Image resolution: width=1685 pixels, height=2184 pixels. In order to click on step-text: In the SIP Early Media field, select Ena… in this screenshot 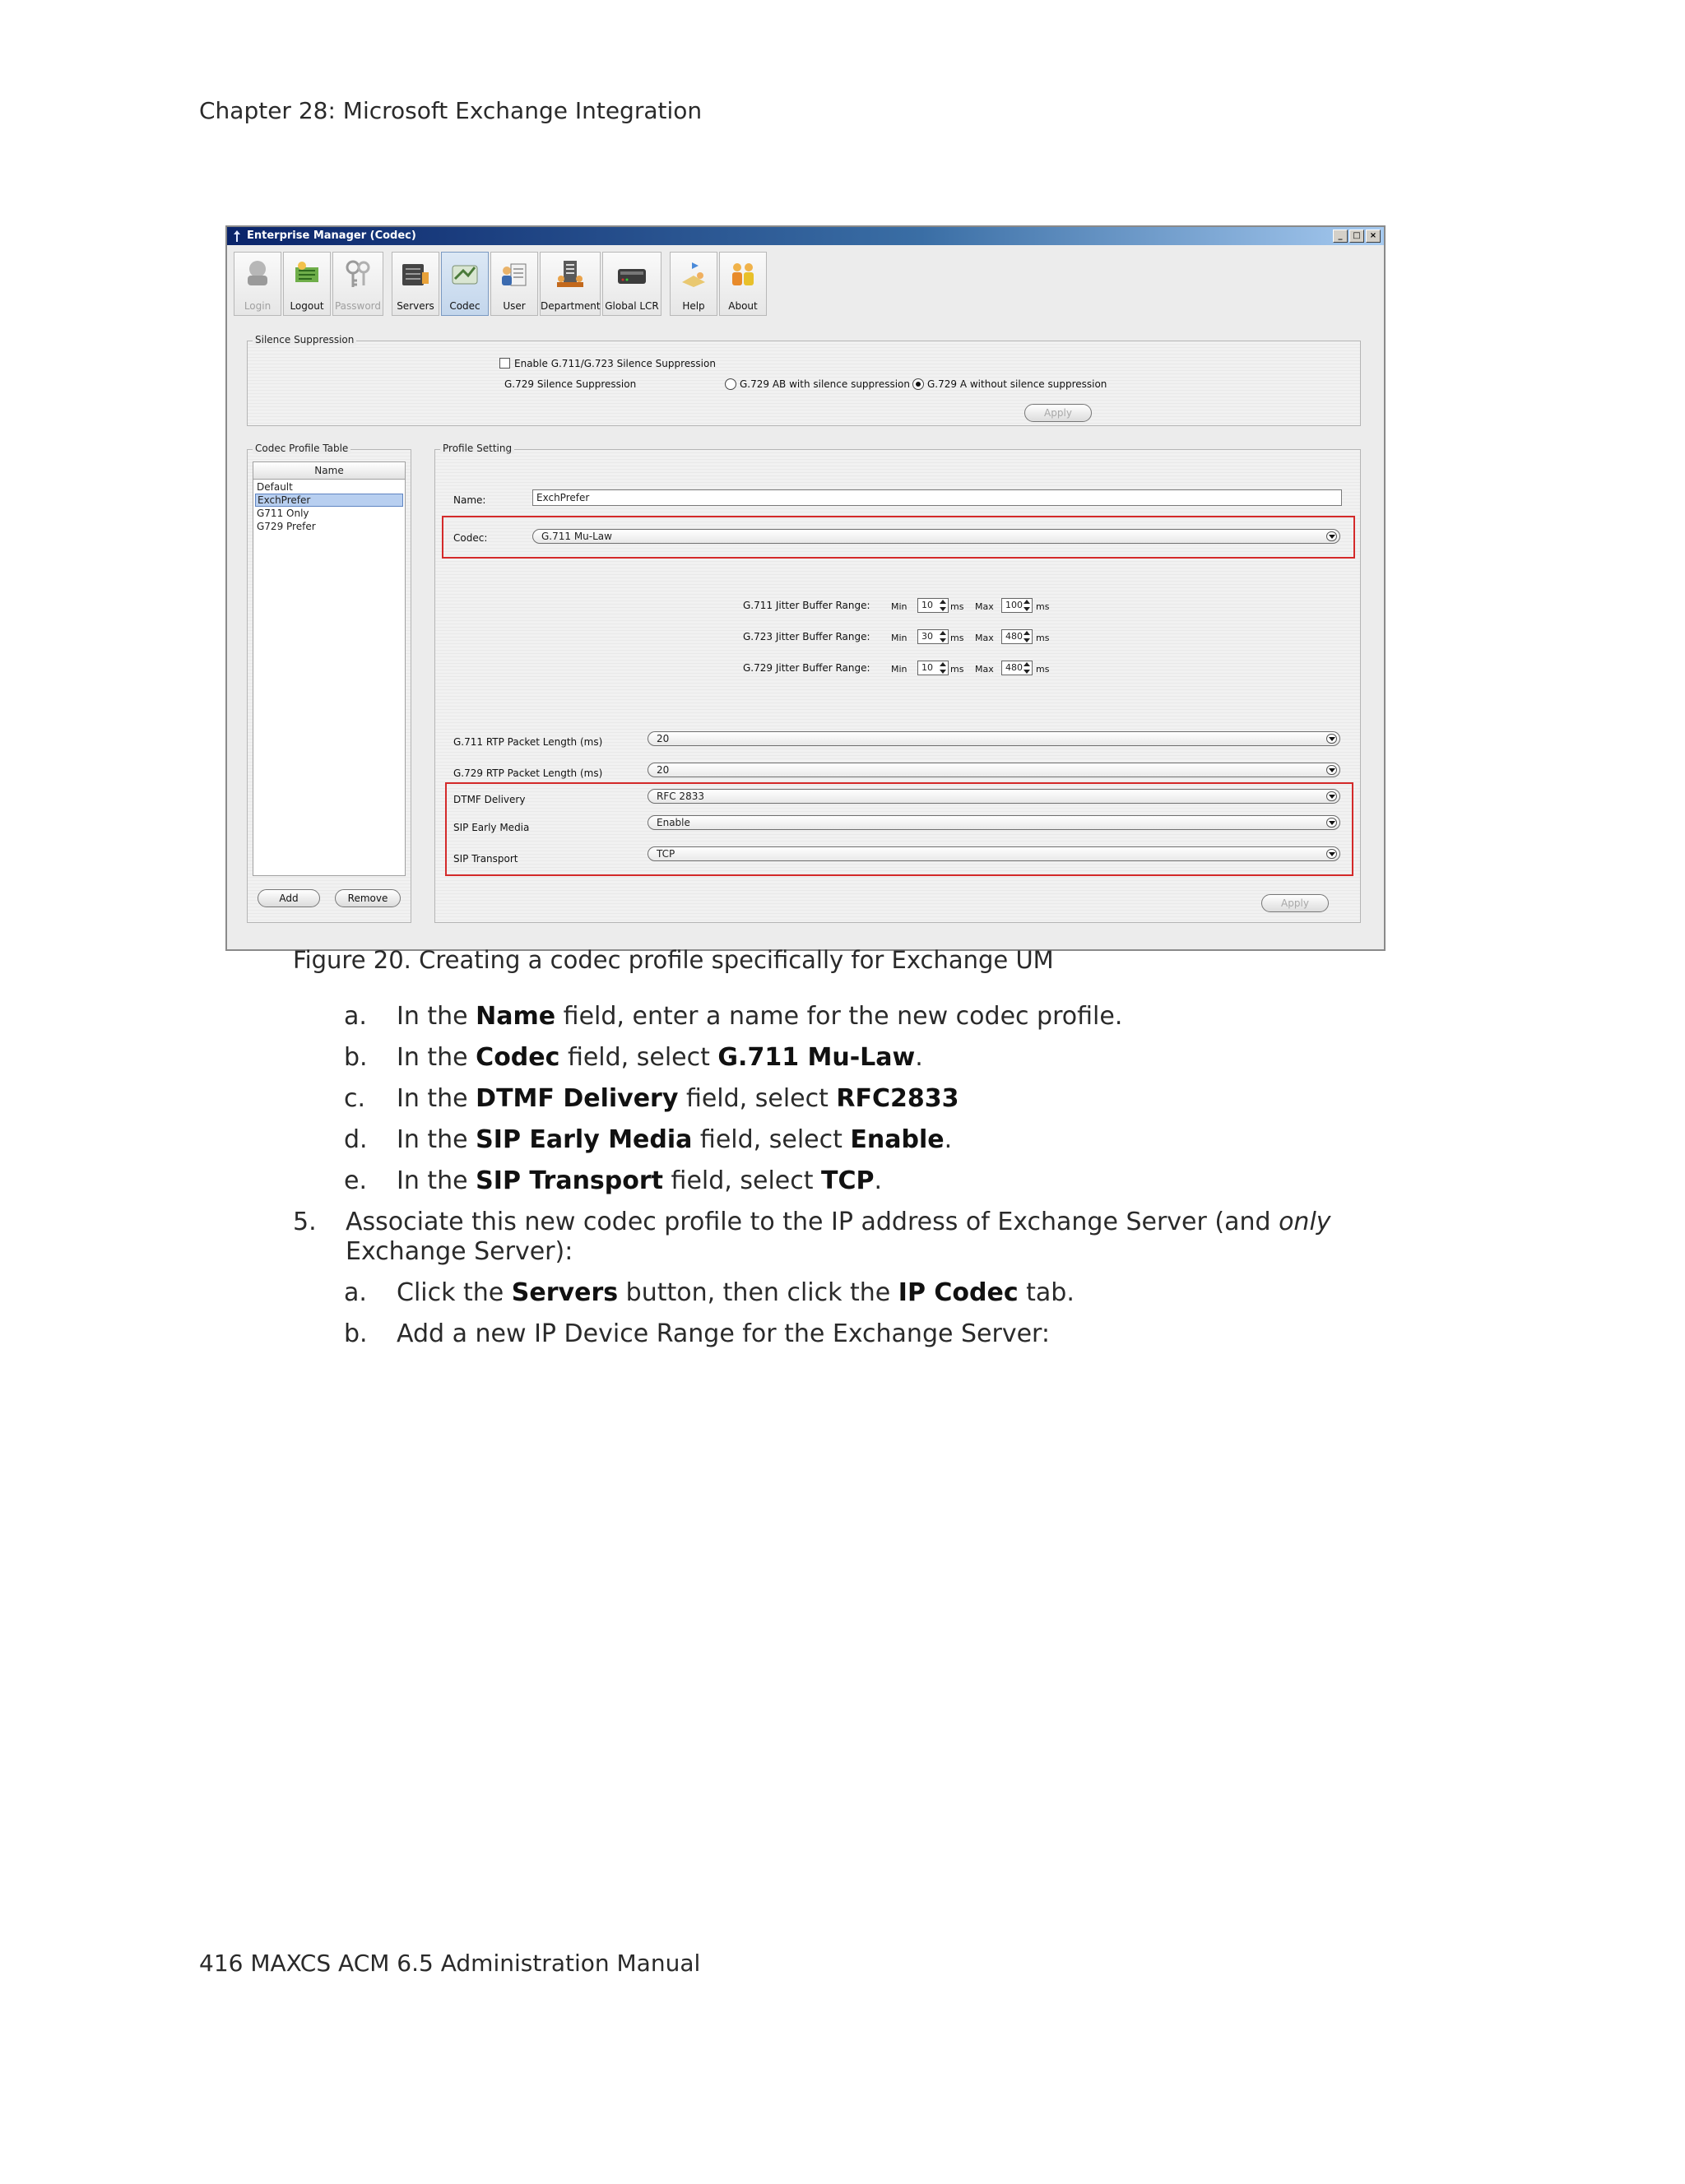, I will do `click(674, 1139)`.